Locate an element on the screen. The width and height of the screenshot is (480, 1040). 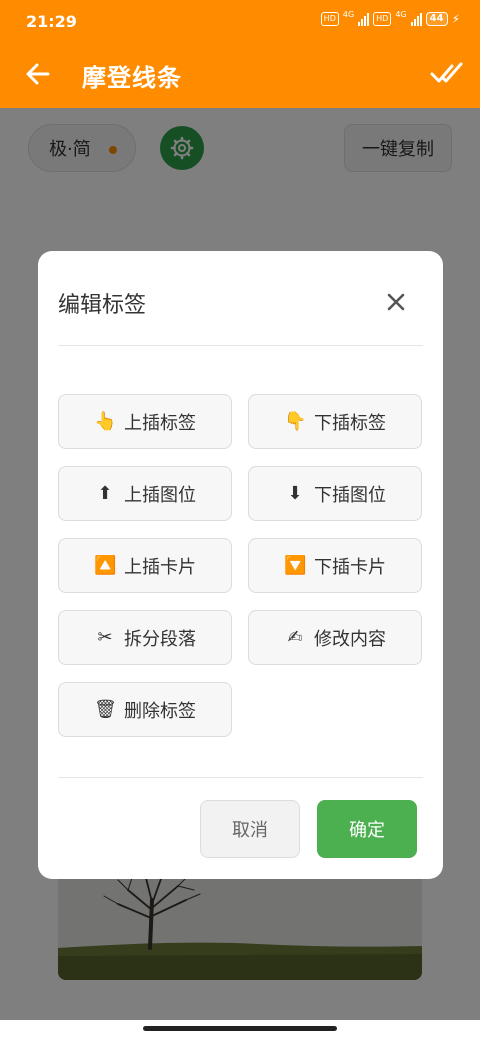
split-paragraph-button: ✂ 拆分段落 is located at coordinates (145, 637).